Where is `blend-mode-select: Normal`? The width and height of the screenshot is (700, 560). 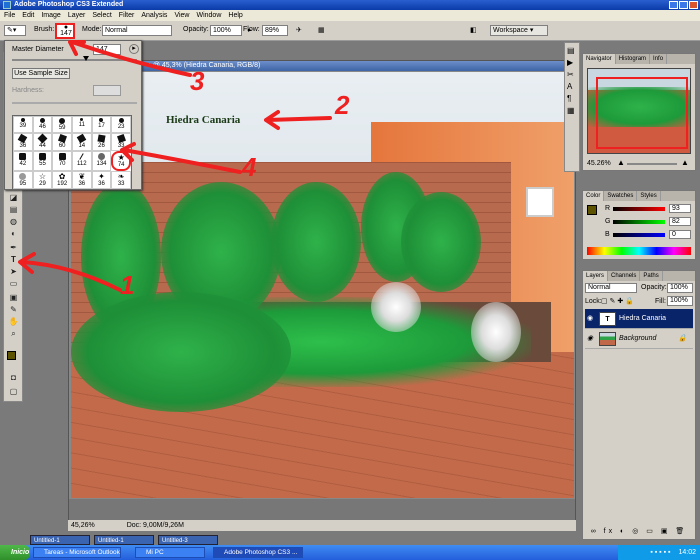 blend-mode-select: Normal is located at coordinates (611, 288).